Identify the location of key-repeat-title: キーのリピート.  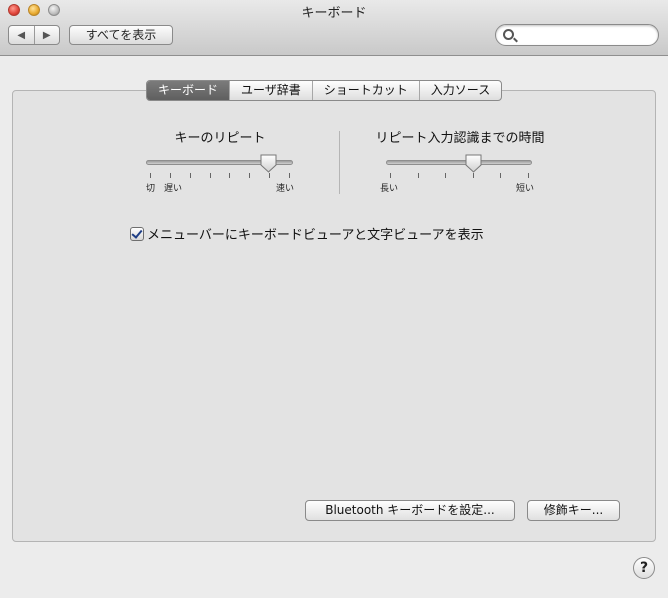
(220, 138).